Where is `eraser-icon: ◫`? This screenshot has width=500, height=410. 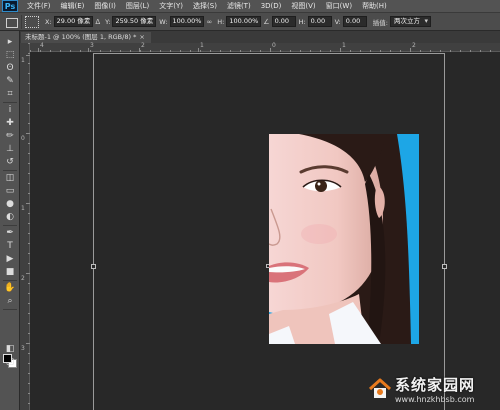
eraser-icon: ◫ is located at coordinates (10, 178).